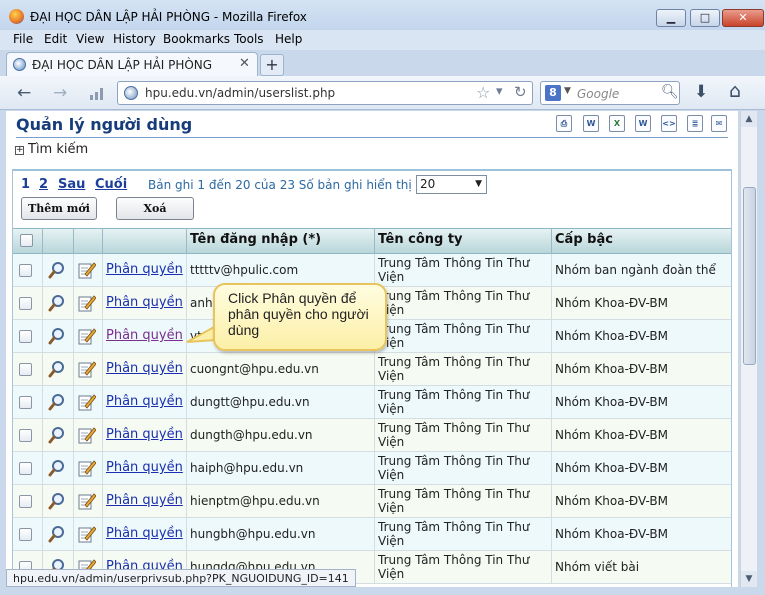  What do you see at coordinates (749, 276) in the screenshot?
I see `scroll-thumb` at bounding box center [749, 276].